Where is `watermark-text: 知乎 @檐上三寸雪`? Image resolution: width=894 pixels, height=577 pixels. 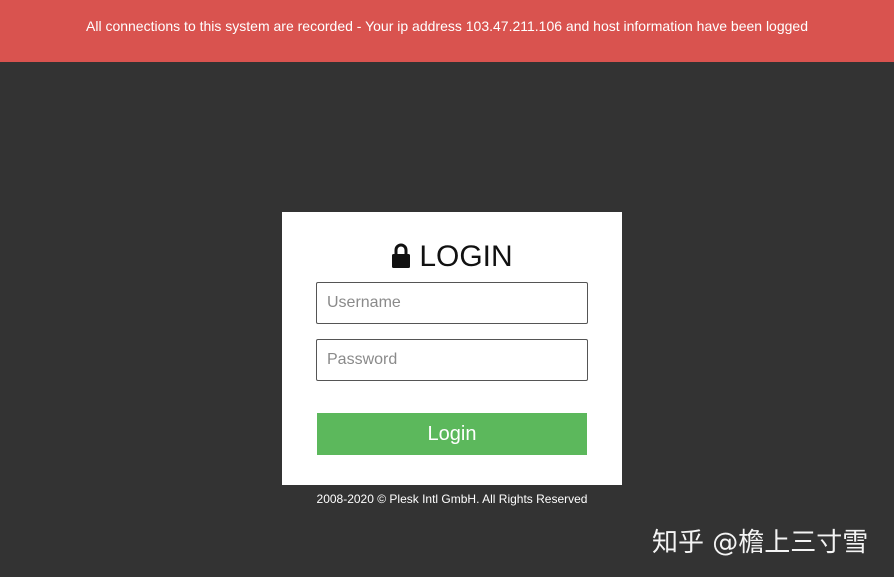 watermark-text: 知乎 @檐上三寸雪 is located at coordinates (760, 543).